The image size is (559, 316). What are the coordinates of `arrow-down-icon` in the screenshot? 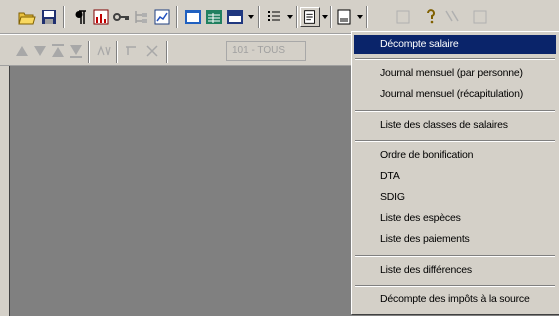 It's located at (40, 51).